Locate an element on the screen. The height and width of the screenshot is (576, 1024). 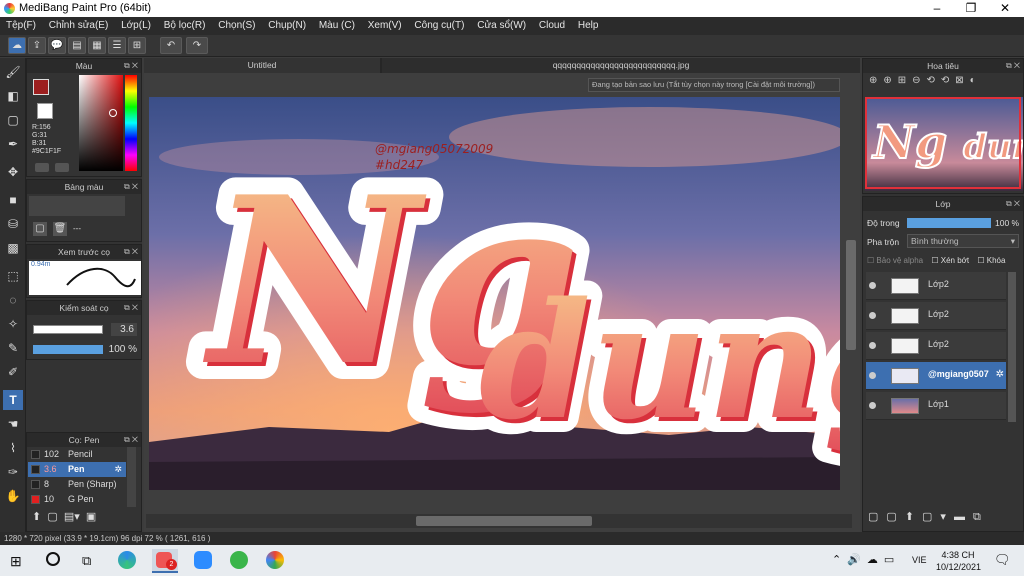
menu-file: Tệp(F) is located at coordinates (21, 24).